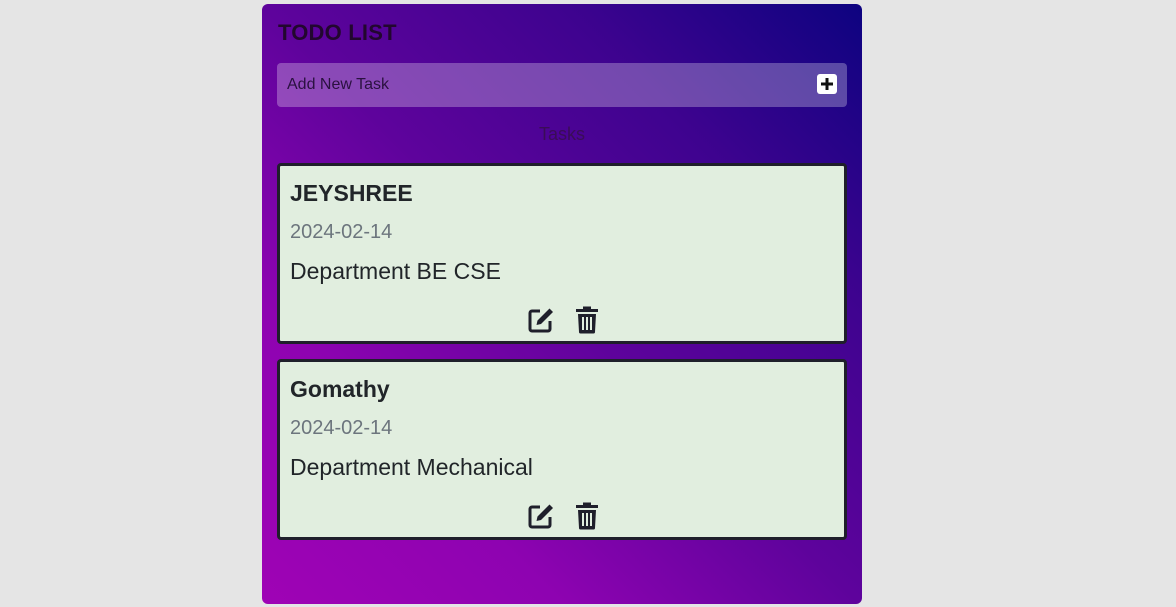 This screenshot has height=607, width=1176. What do you see at coordinates (537, 85) in the screenshot?
I see `add-task-input` at bounding box center [537, 85].